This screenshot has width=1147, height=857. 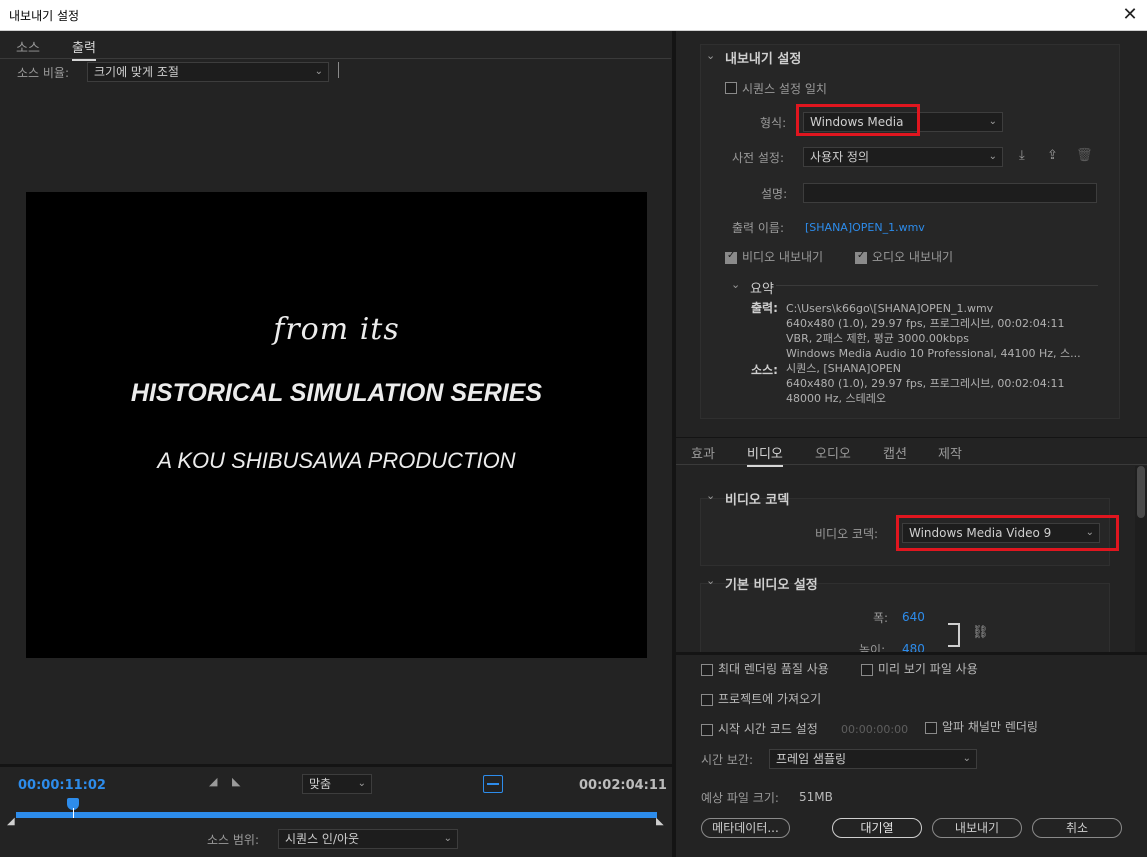 I want to click on comment-field, so click(x=950, y=193).